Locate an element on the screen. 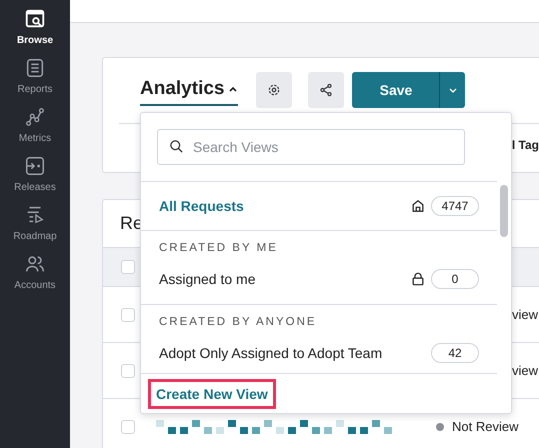 This screenshot has width=539, height=448. settings-icon is located at coordinates (274, 90).